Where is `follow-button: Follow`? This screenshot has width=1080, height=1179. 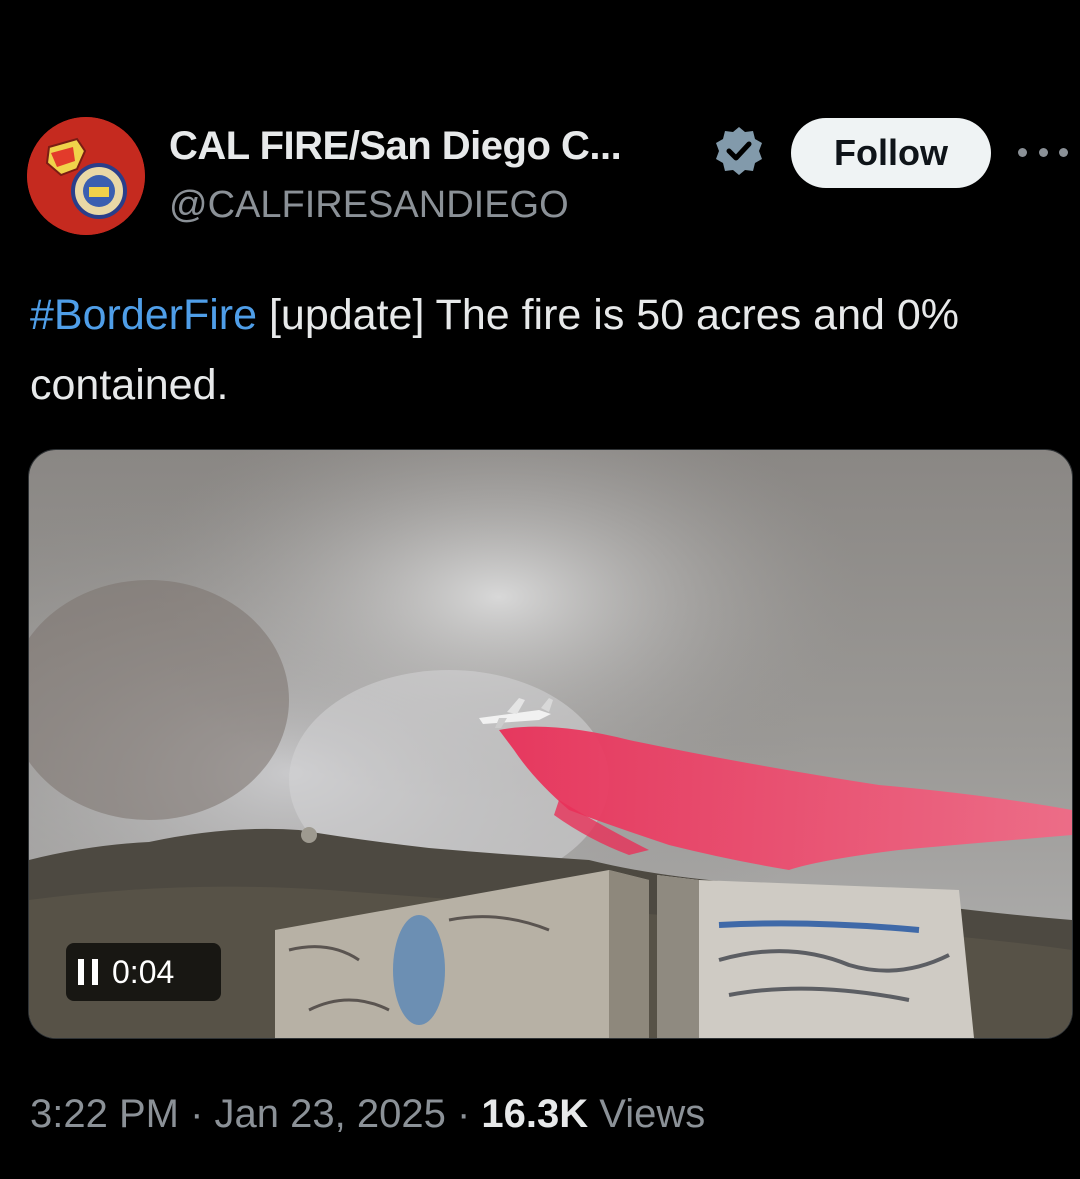
follow-button: Follow is located at coordinates (891, 153).